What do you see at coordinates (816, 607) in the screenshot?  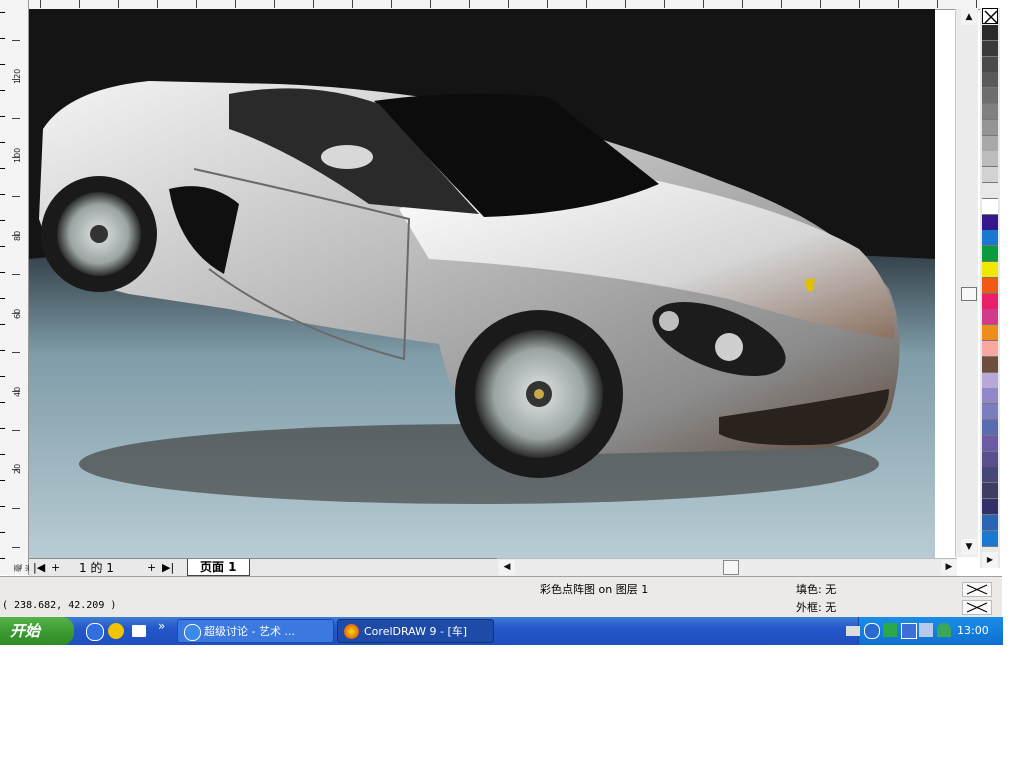 I see `outline-status: 外框: 无` at bounding box center [816, 607].